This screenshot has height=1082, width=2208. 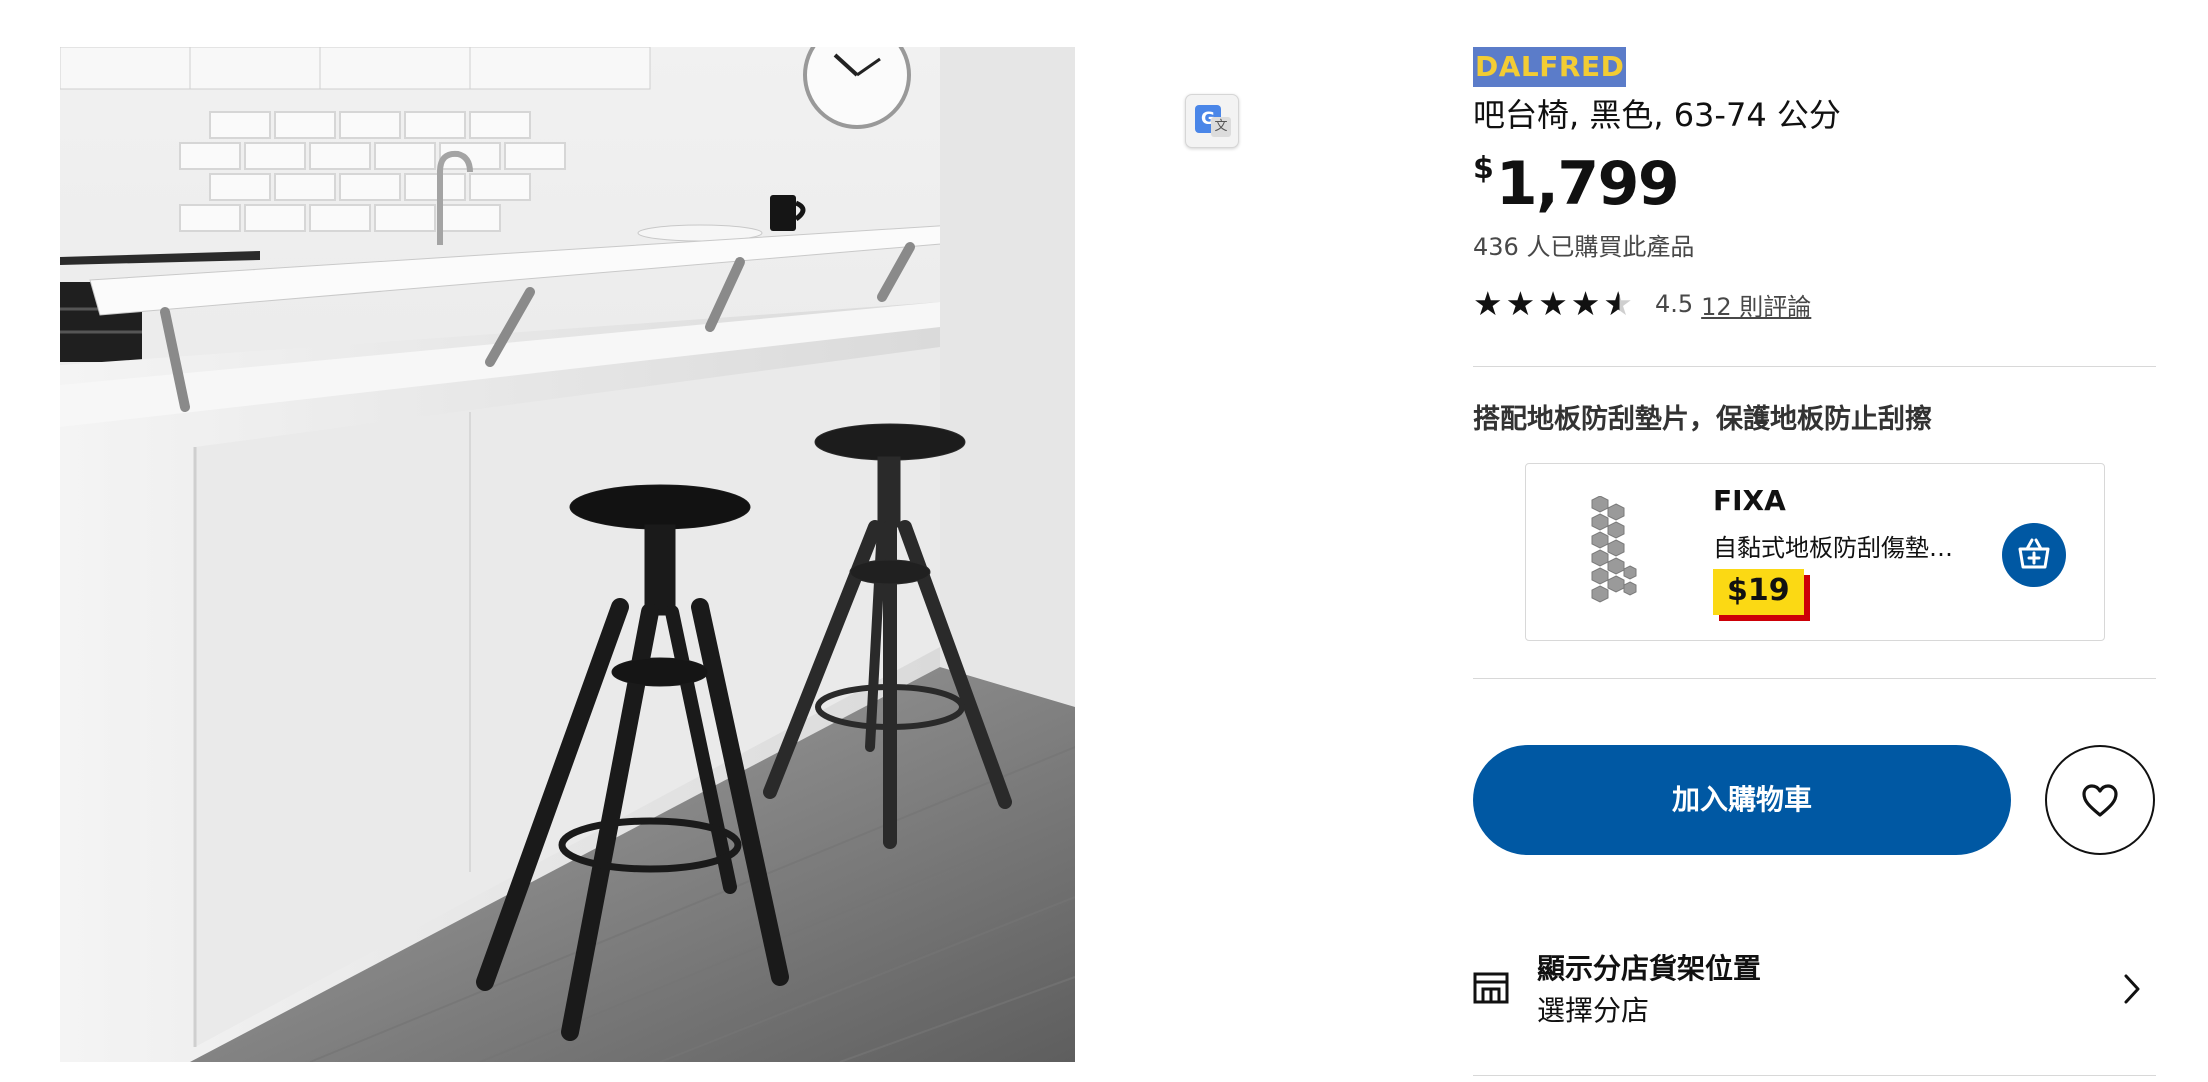 What do you see at coordinates (1212, 121) in the screenshot?
I see `google-translate-button: G 文` at bounding box center [1212, 121].